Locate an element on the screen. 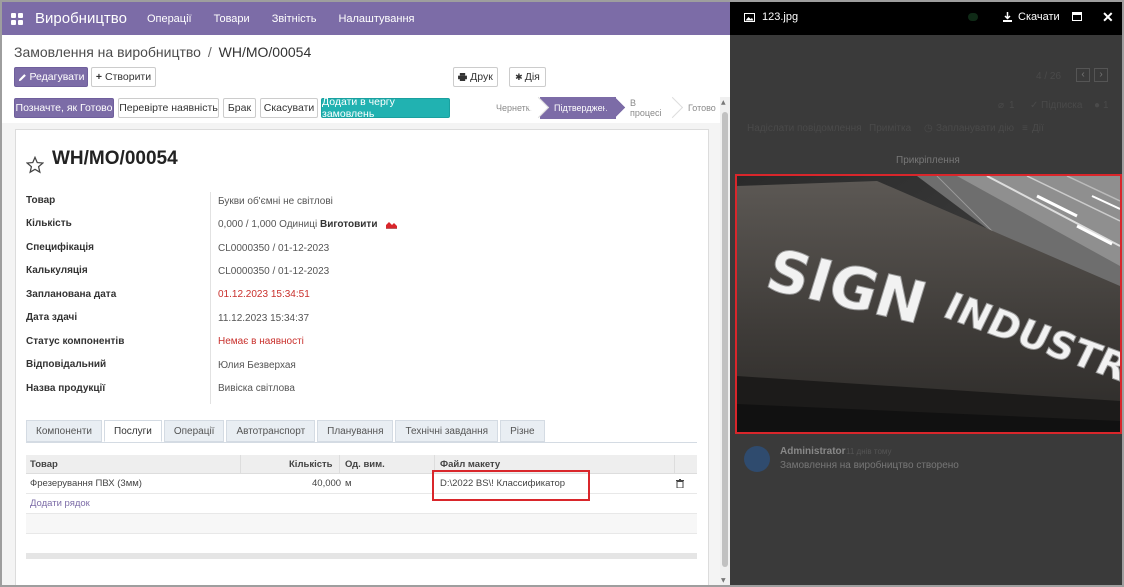 This screenshot has width=1124, height=587. tabs-divider is located at coordinates (361, 442).